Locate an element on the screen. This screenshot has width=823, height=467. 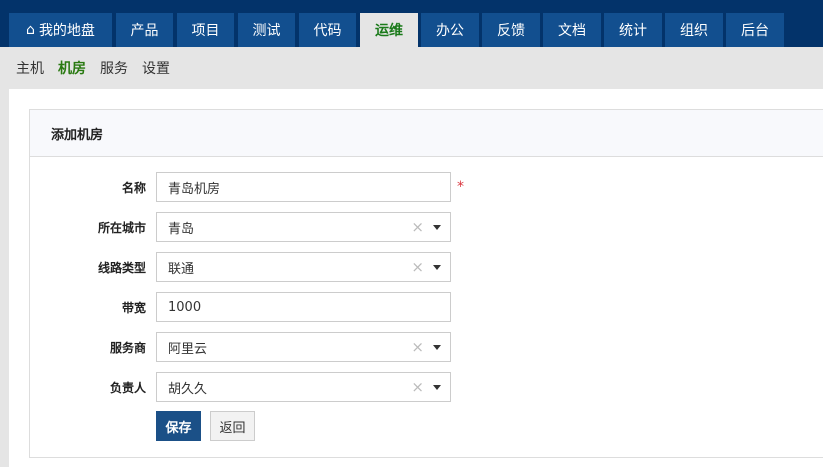
required-mark: * is located at coordinates (460, 187).